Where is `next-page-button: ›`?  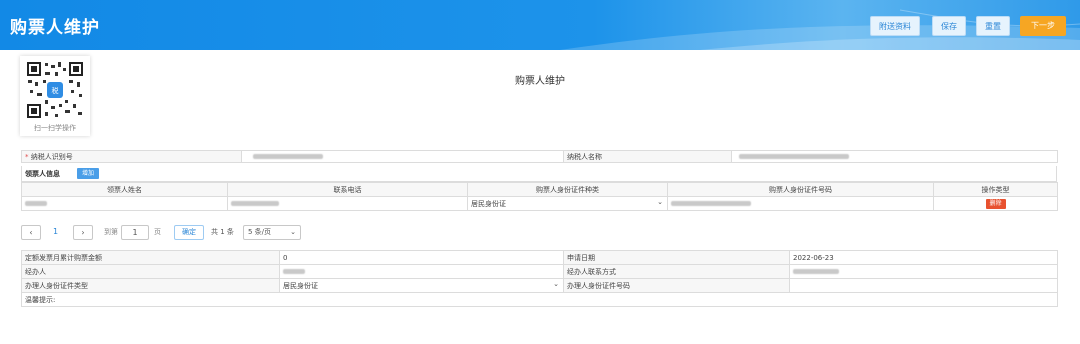 next-page-button: › is located at coordinates (83, 232).